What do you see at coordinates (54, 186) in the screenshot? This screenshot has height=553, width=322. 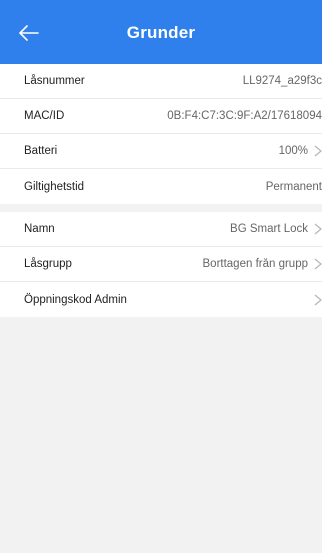 I see `row-label: Giltighetstid` at bounding box center [54, 186].